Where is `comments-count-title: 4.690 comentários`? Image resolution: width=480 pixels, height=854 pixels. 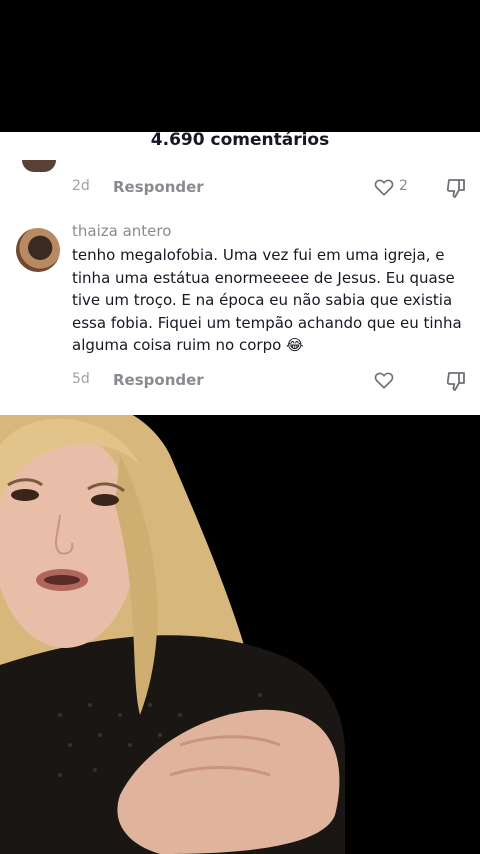
comments-count-title: 4.690 comentários is located at coordinates (240, 141).